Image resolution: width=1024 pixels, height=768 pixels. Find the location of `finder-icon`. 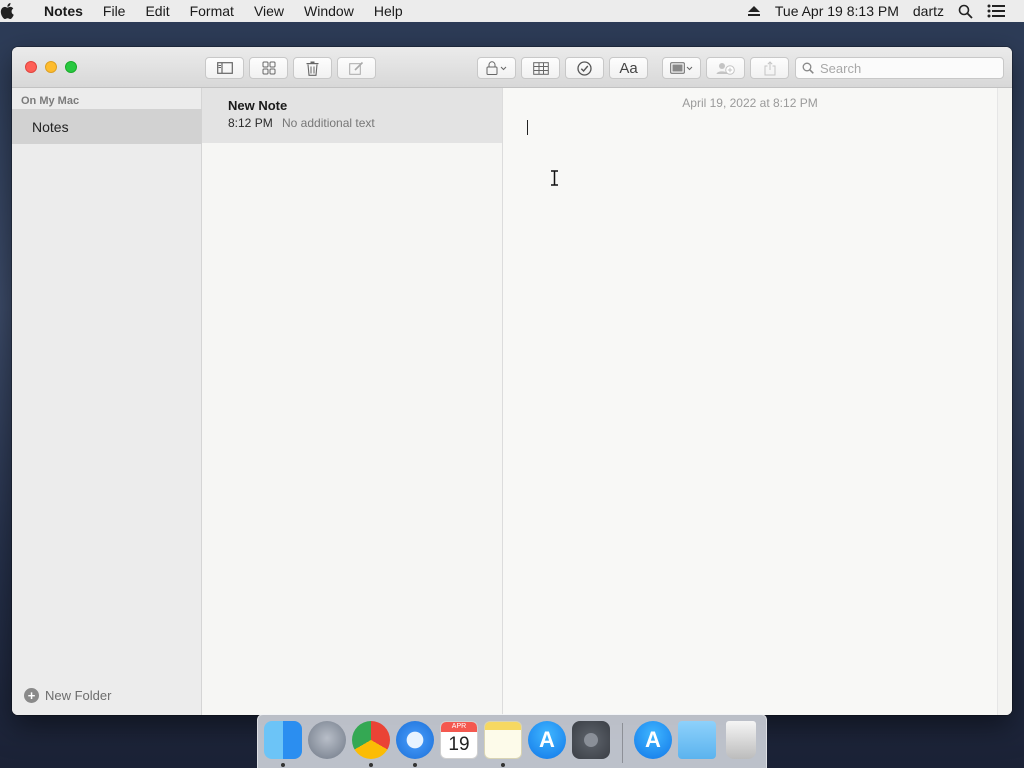

finder-icon is located at coordinates (283, 740).